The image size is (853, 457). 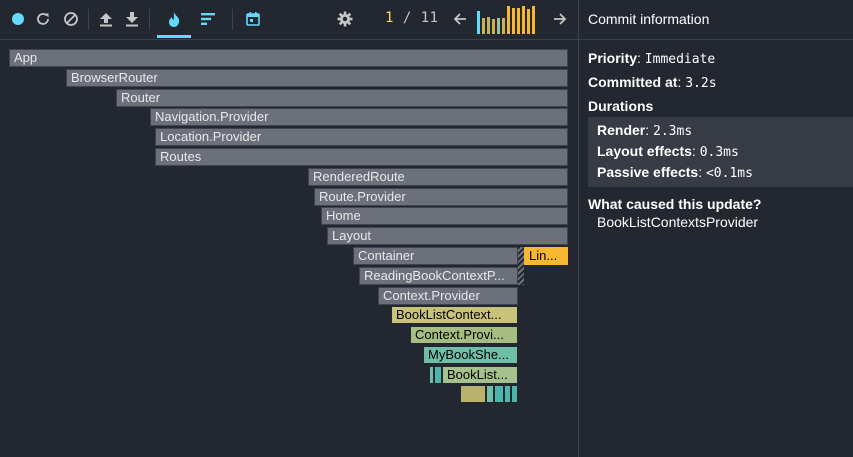 I want to click on layout-effects-row: Layout effects: 0.3ms, so click(x=668, y=151).